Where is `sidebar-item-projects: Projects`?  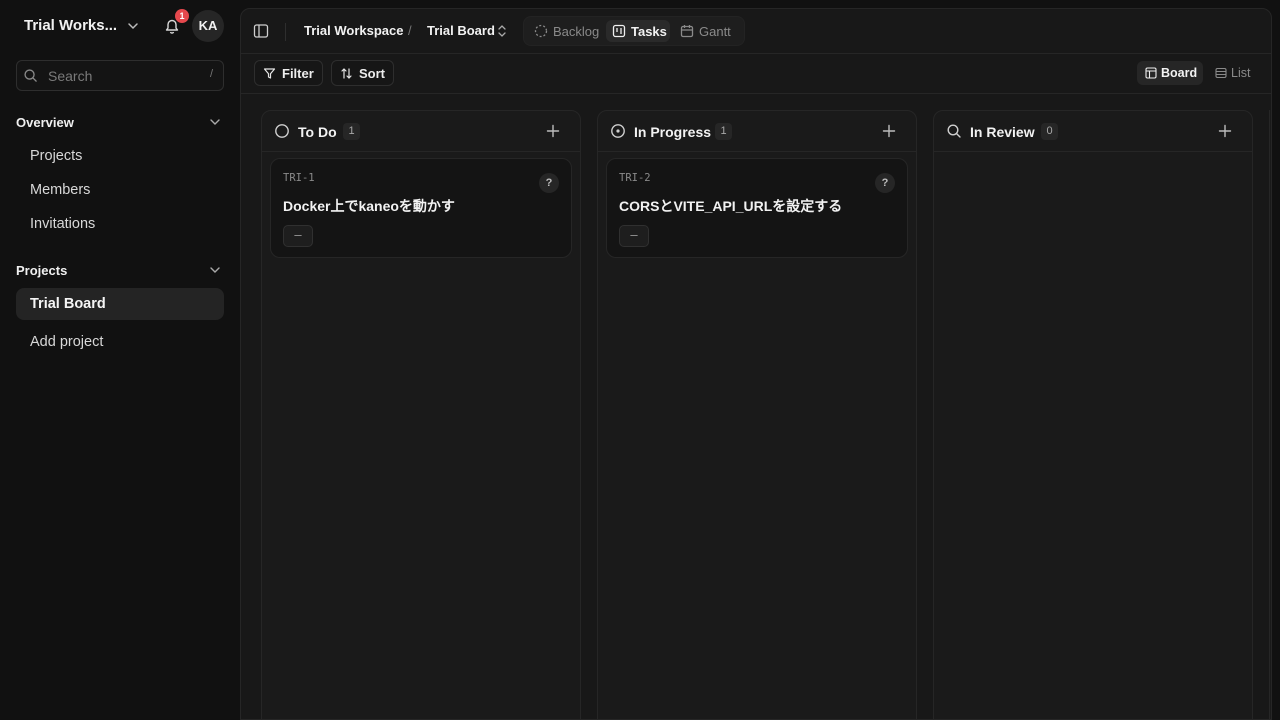 sidebar-item-projects: Projects is located at coordinates (56, 156).